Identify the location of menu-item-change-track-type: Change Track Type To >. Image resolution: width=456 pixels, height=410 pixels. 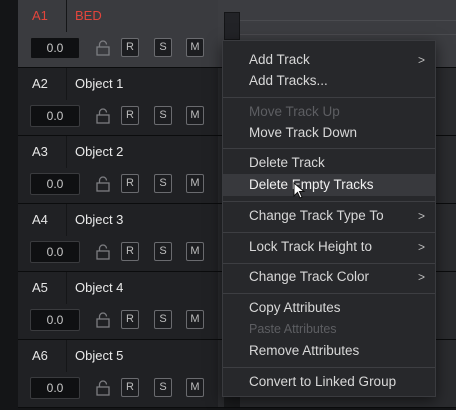
(329, 216).